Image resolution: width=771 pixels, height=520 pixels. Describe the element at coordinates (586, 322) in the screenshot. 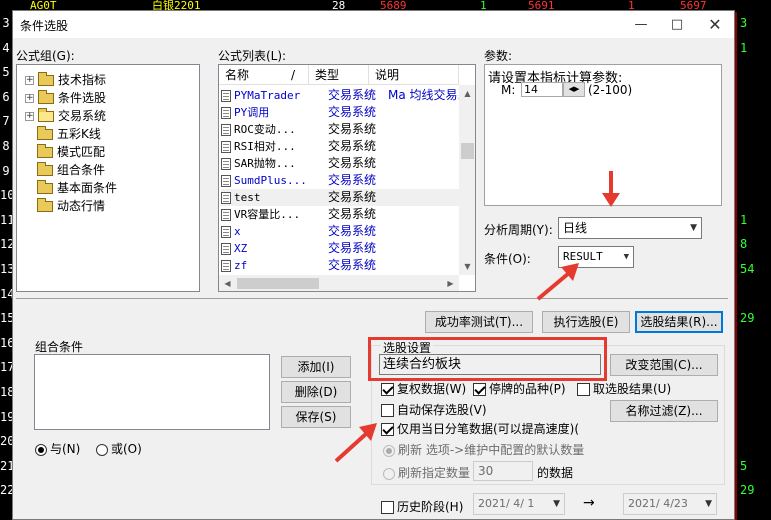

I see `execute-select-button: 执行选股(E)` at that location.